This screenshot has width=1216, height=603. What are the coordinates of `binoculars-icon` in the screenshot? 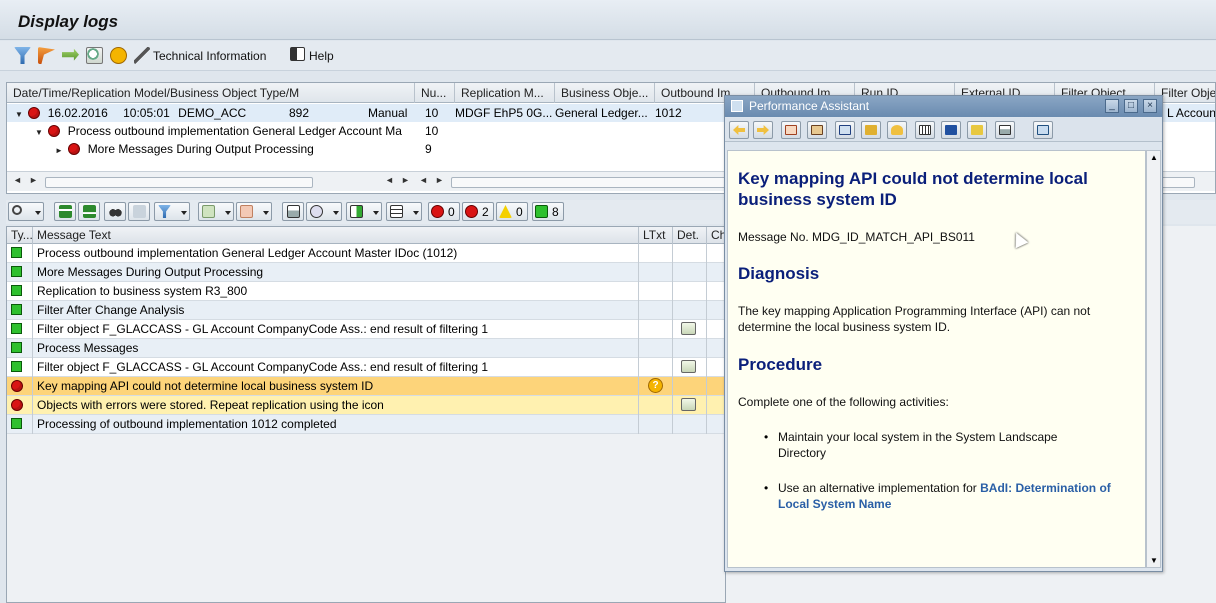 It's located at (115, 211).